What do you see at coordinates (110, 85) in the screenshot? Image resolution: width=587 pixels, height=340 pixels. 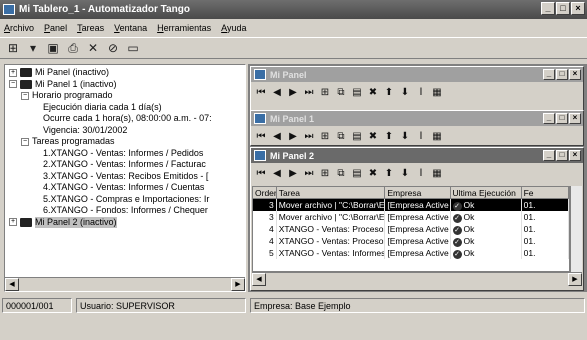 I see `tree-item-mi-panel-1: − Mi Panel 1 (inactivo)` at bounding box center [110, 85].